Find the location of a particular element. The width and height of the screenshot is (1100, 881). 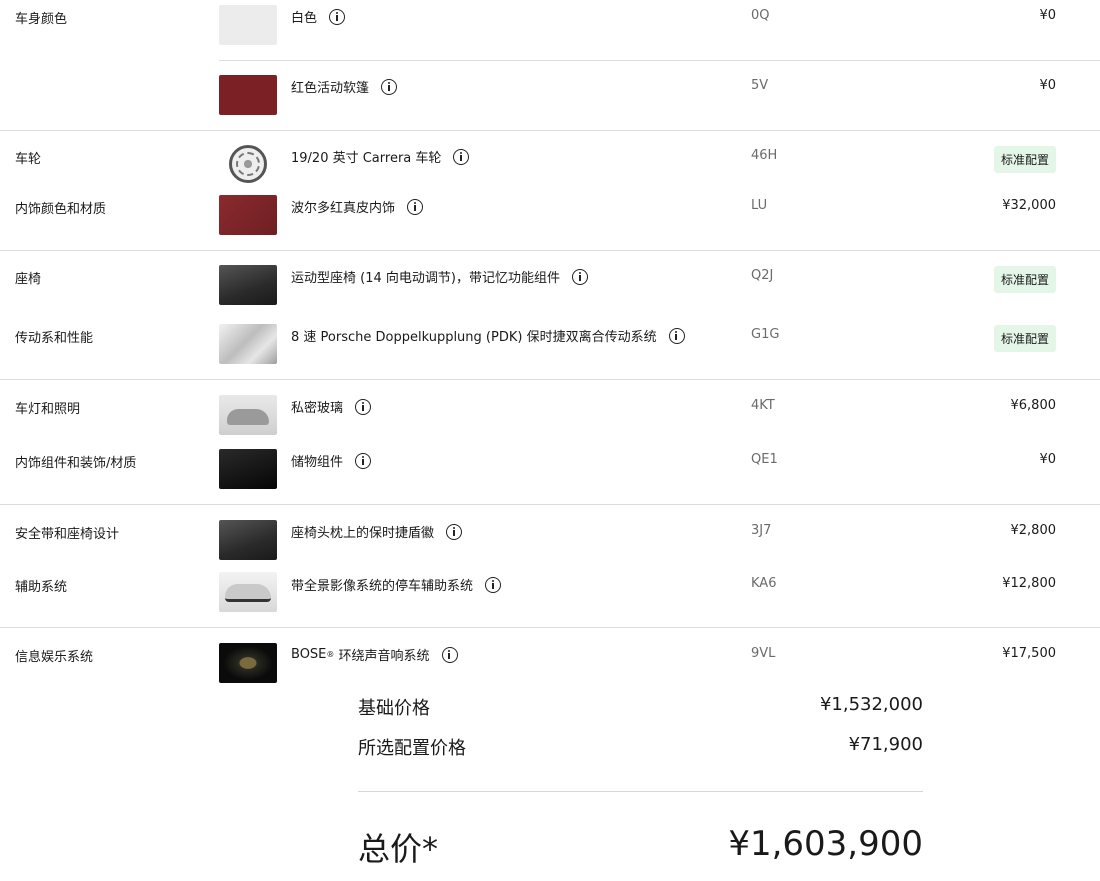

category-label: 内饰颜色和材质 is located at coordinates (61, 209).